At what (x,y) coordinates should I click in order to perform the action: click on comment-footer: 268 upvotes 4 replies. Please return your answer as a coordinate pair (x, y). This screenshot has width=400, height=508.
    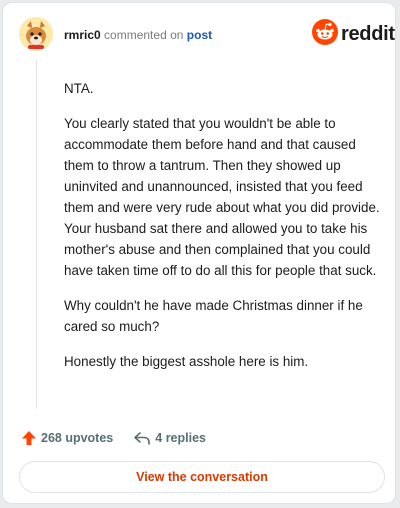
    Looking at the image, I should click on (113, 438).